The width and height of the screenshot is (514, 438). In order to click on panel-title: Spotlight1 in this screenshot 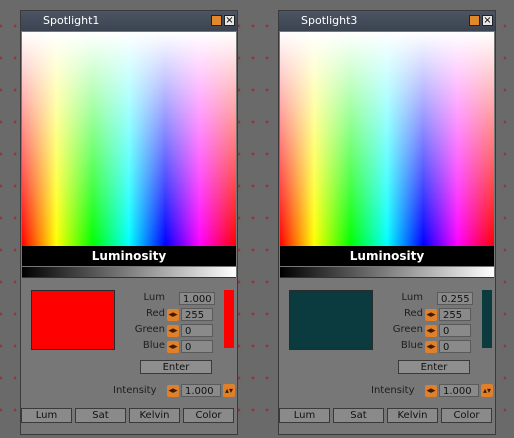, I will do `click(71, 20)`.